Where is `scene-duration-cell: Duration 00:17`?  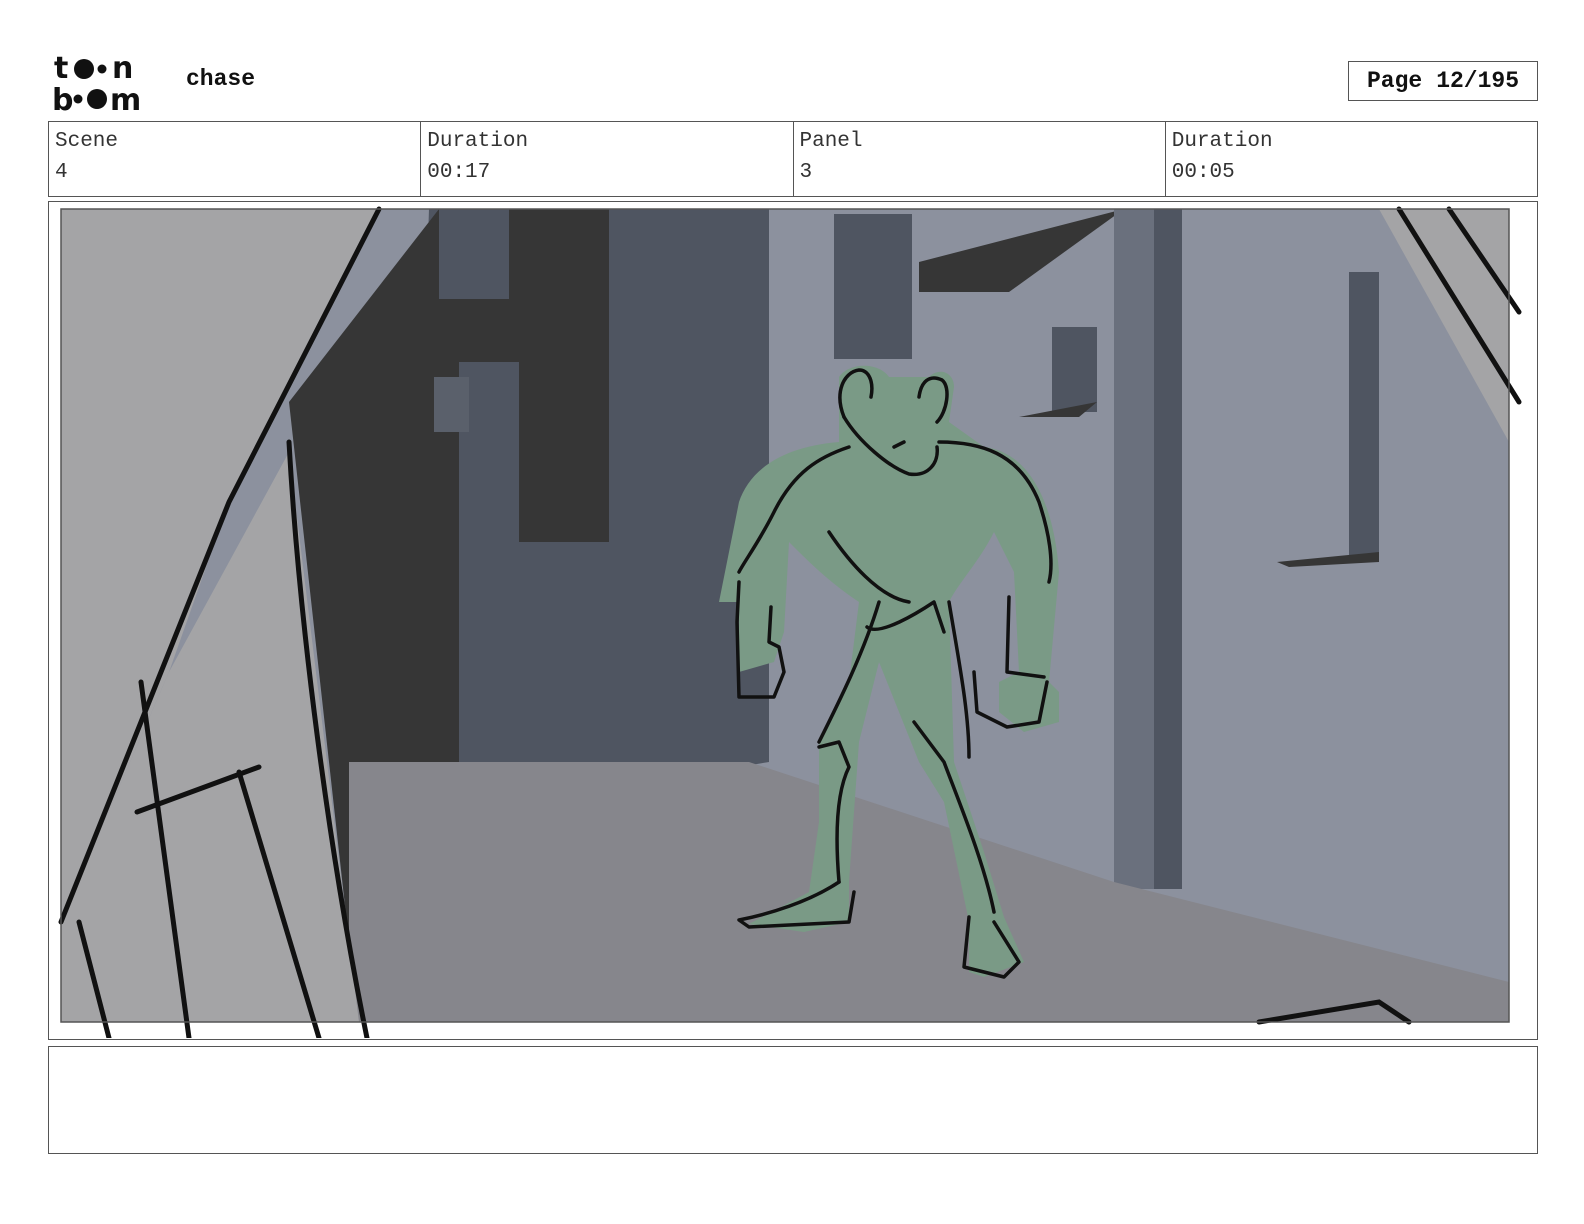 scene-duration-cell: Duration 00:17 is located at coordinates (607, 159).